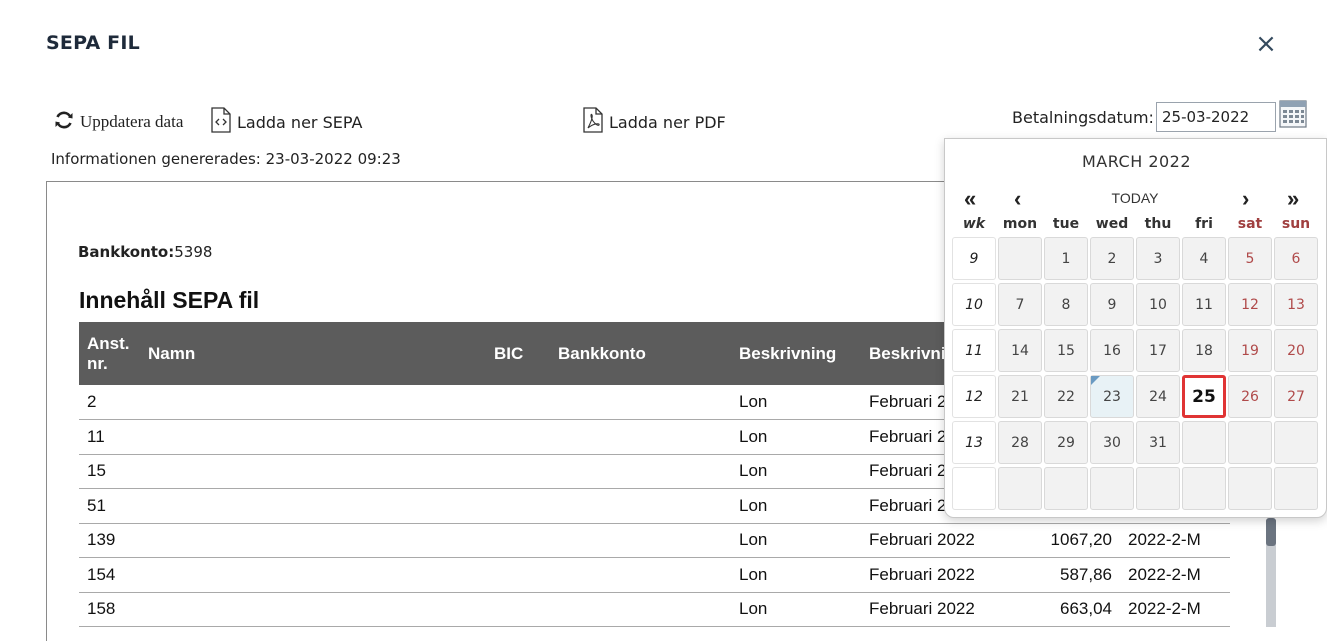 The image size is (1327, 641). What do you see at coordinates (1293, 199) in the screenshot?
I see `next-year-button: »` at bounding box center [1293, 199].